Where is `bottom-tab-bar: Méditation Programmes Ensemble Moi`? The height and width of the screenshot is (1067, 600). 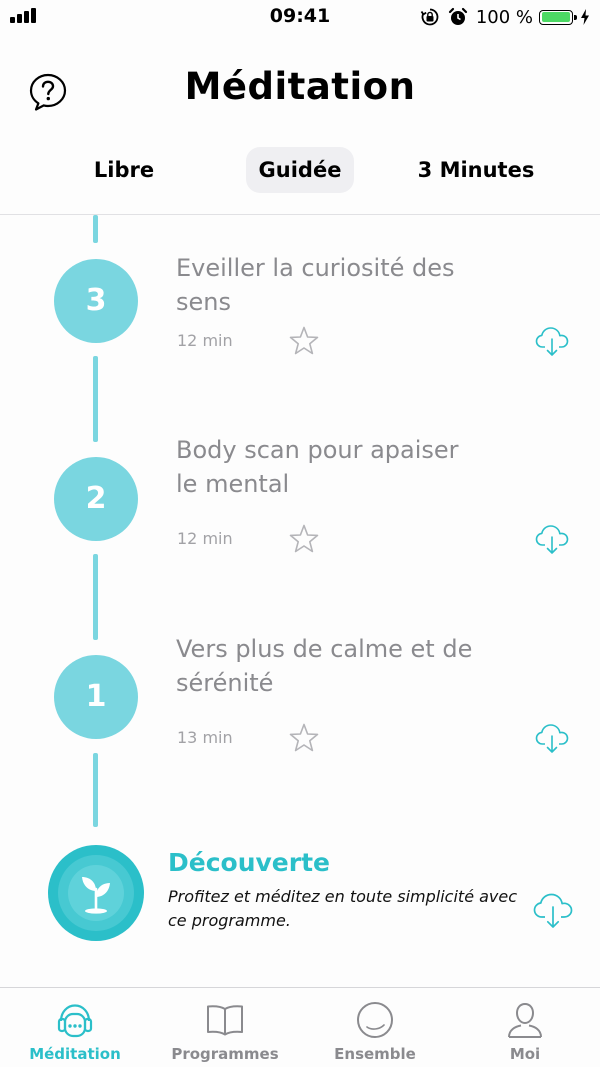
bottom-tab-bar: Méditation Programmes Ensemble Moi is located at coordinates (300, 1027).